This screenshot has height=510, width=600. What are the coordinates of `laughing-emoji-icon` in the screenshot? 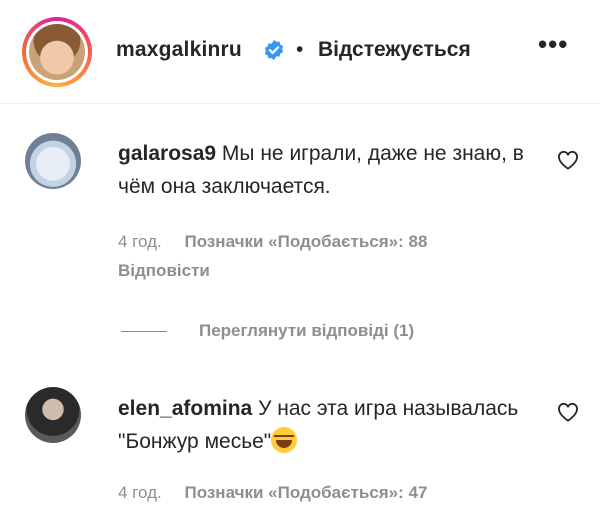 It's located at (284, 440).